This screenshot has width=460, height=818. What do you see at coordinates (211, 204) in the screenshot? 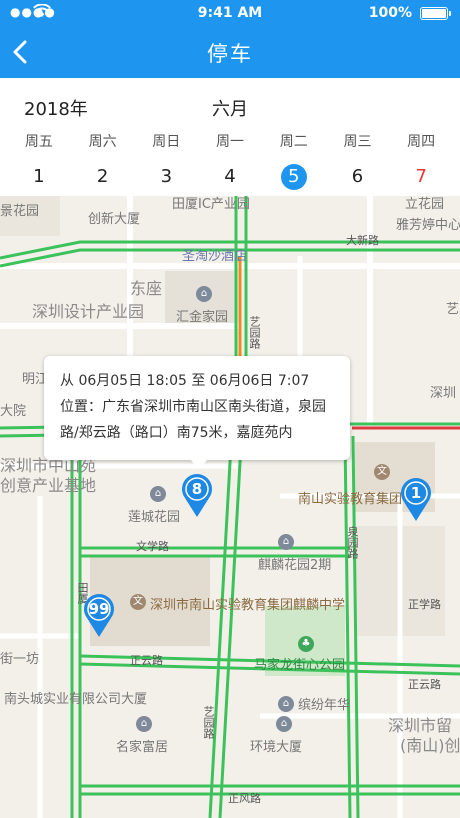
I see `map-label: 田厦IC产业园` at bounding box center [211, 204].